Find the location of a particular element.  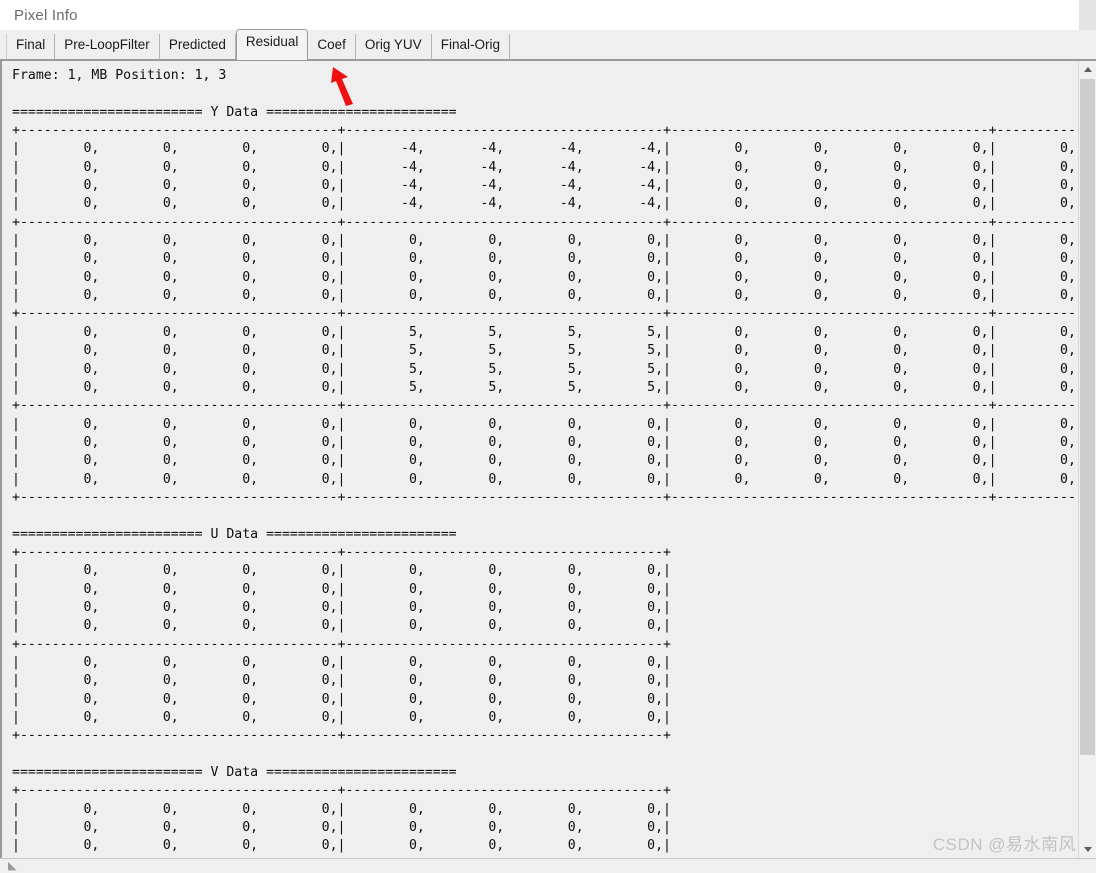

scroll-down-arrow-icon is located at coordinates (1087, 849).